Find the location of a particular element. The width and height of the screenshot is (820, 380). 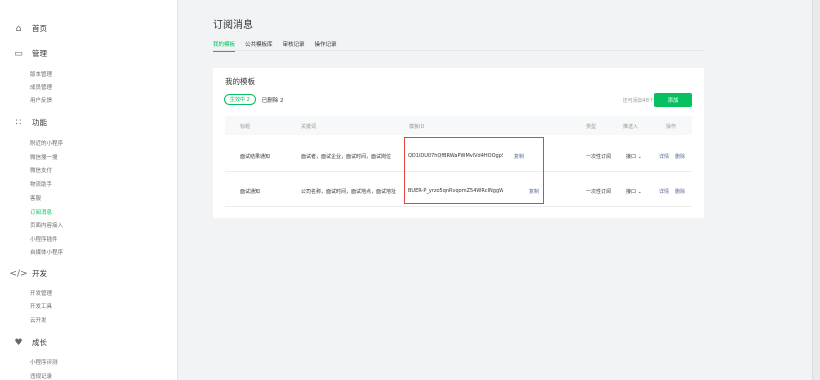

sidebar-item-devtools: 开发工具 is located at coordinates (41, 306).